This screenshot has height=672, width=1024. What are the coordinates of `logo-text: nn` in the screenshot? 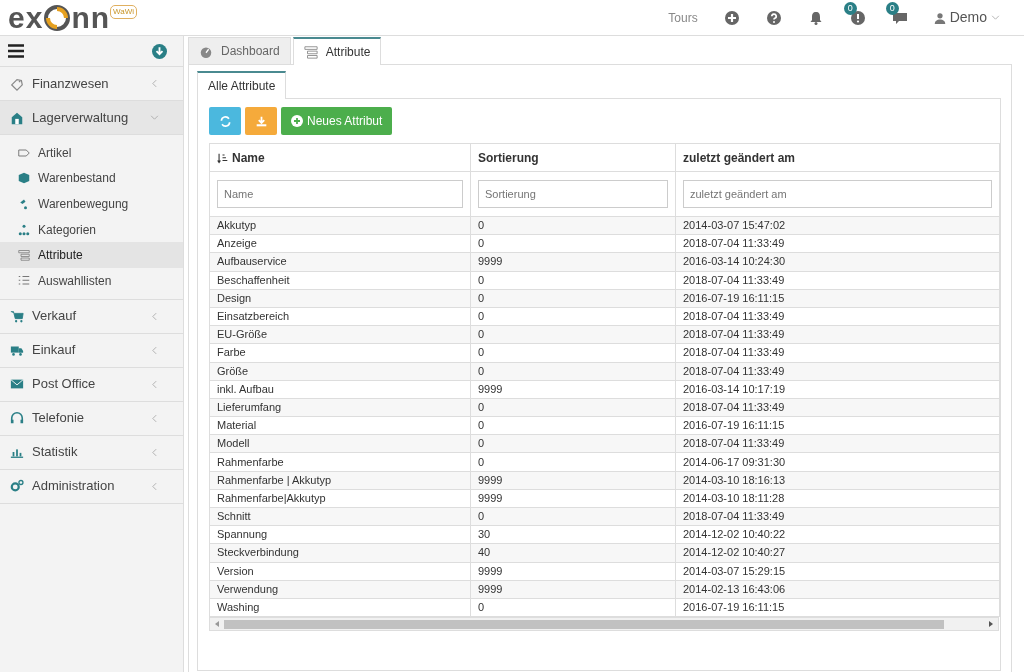 It's located at (91, 17).